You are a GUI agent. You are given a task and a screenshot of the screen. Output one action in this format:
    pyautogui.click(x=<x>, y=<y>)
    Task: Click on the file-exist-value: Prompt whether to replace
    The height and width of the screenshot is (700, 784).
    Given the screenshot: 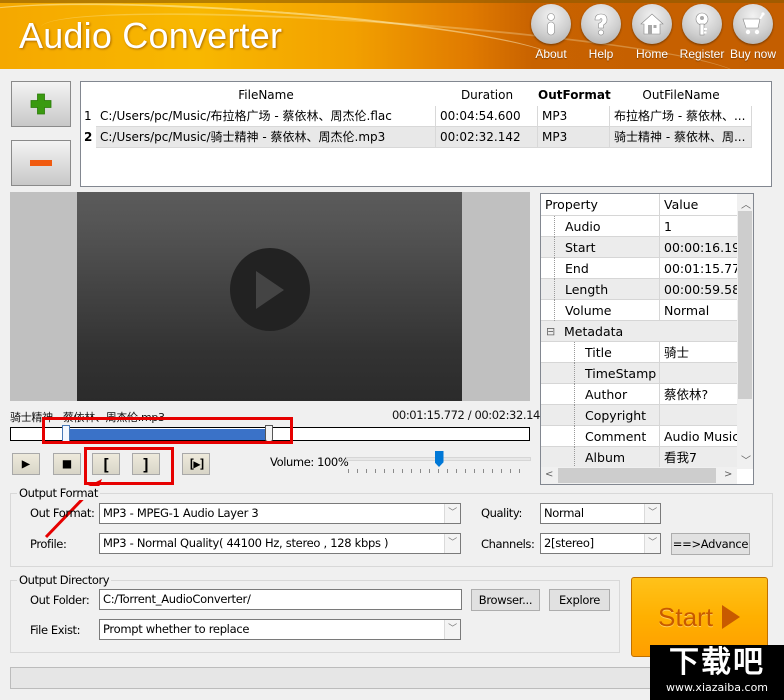 What is the action you would take?
    pyautogui.click(x=176, y=629)
    